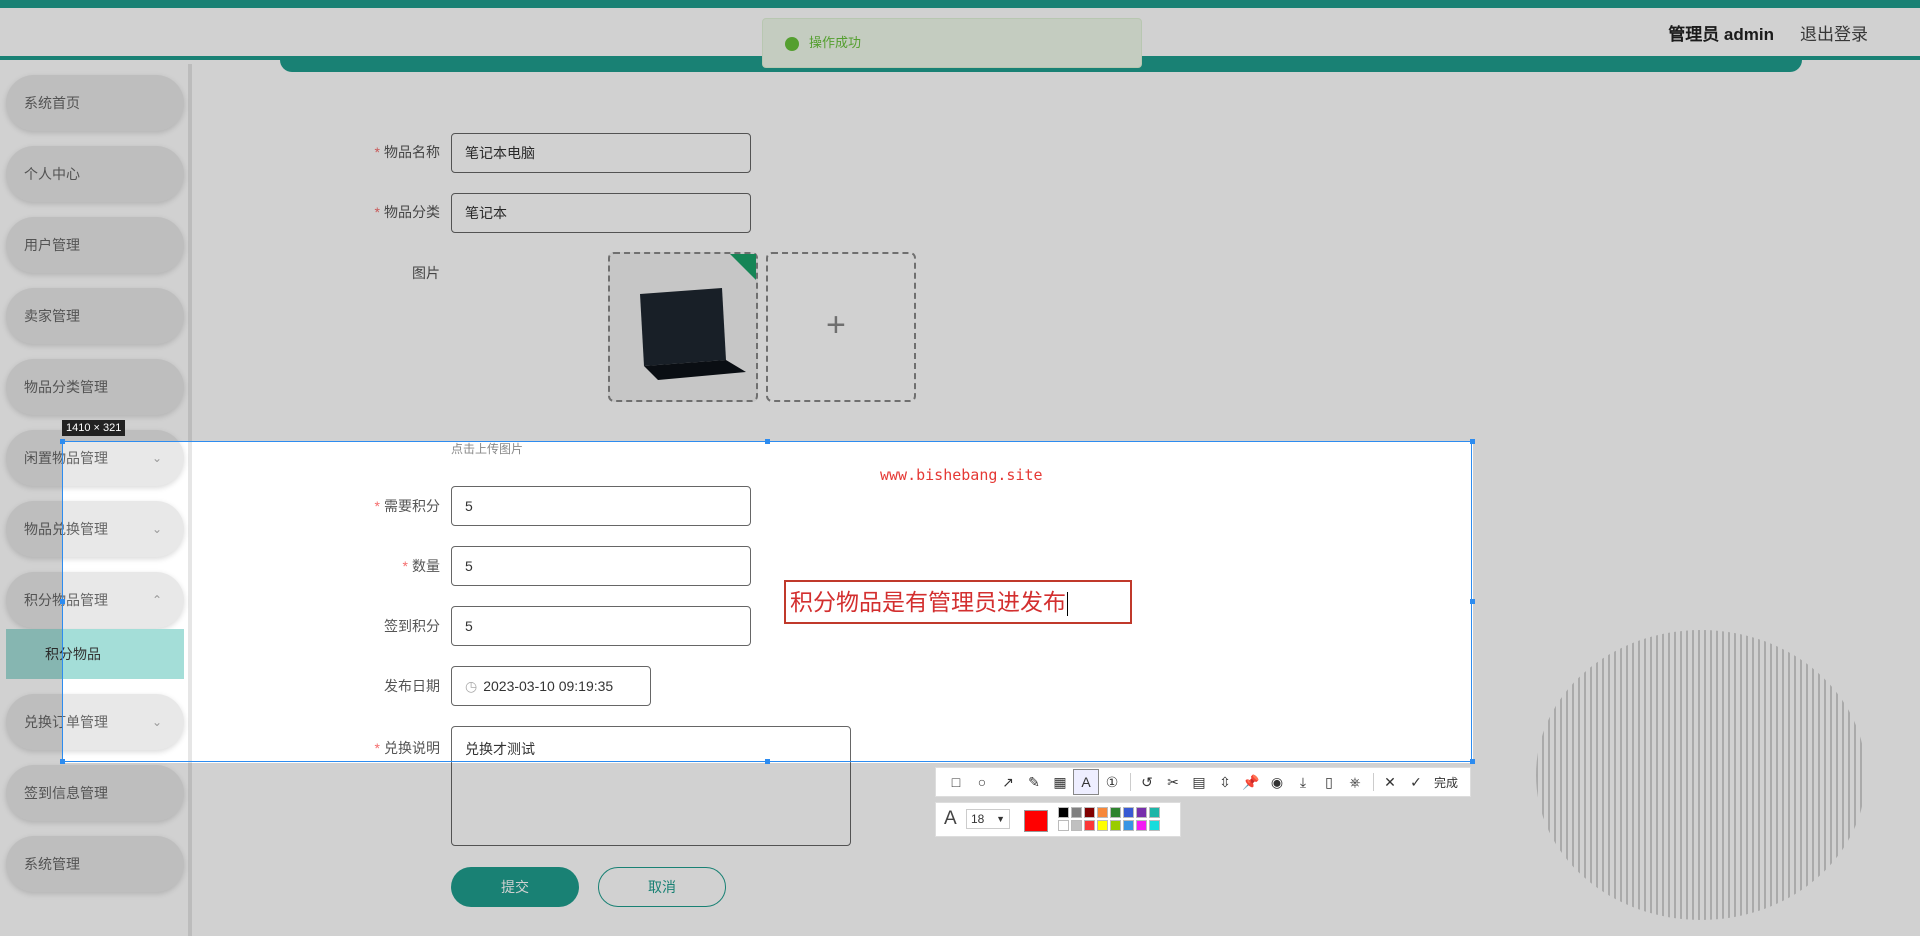  What do you see at coordinates (1390, 782) in the screenshot?
I see `close-icon: ✕` at bounding box center [1390, 782].